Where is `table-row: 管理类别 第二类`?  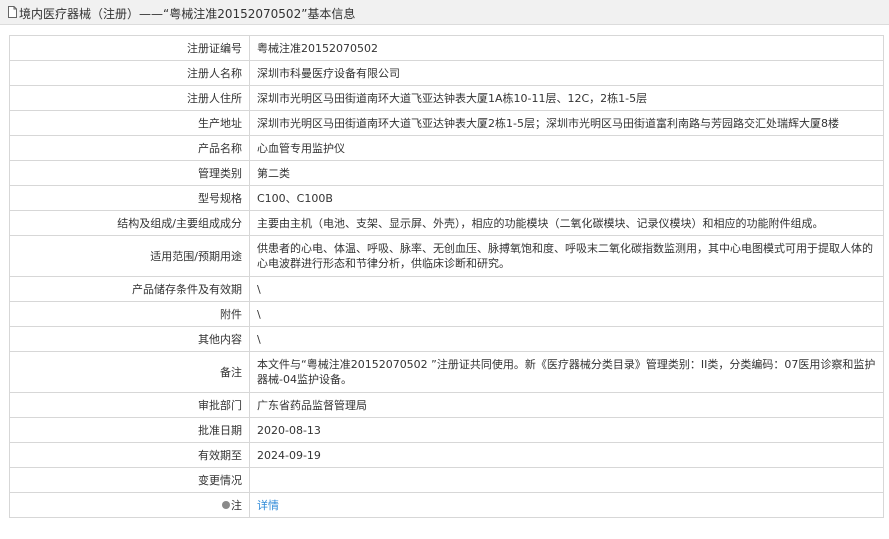 table-row: 管理类别 第二类 is located at coordinates (446, 173).